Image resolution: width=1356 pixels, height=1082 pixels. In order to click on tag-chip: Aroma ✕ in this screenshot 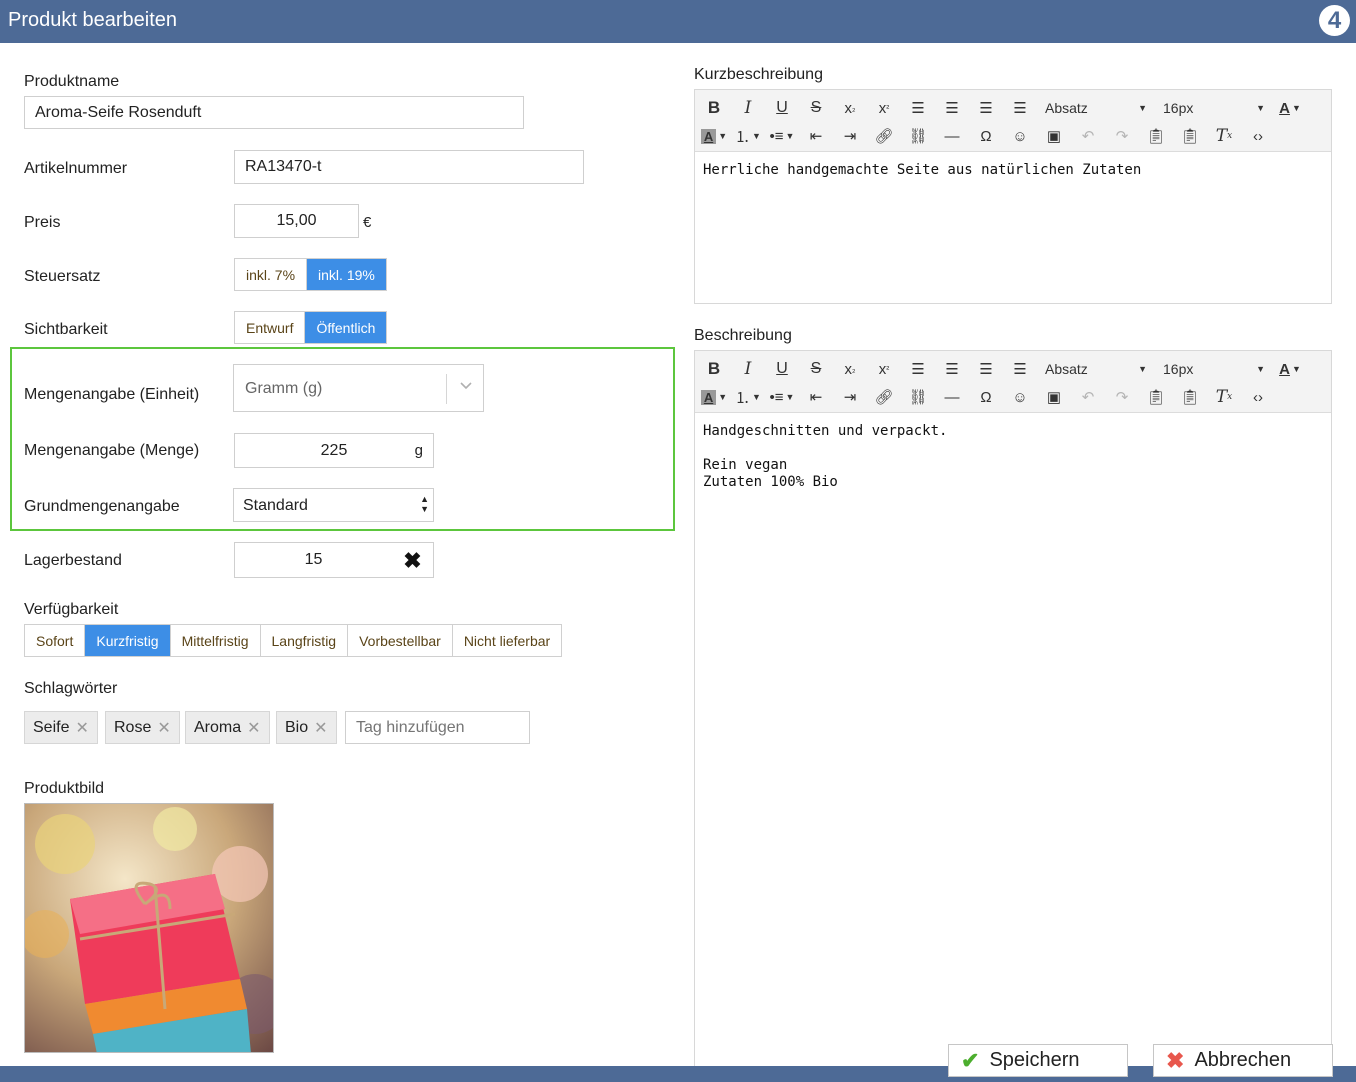, I will do `click(227, 727)`.